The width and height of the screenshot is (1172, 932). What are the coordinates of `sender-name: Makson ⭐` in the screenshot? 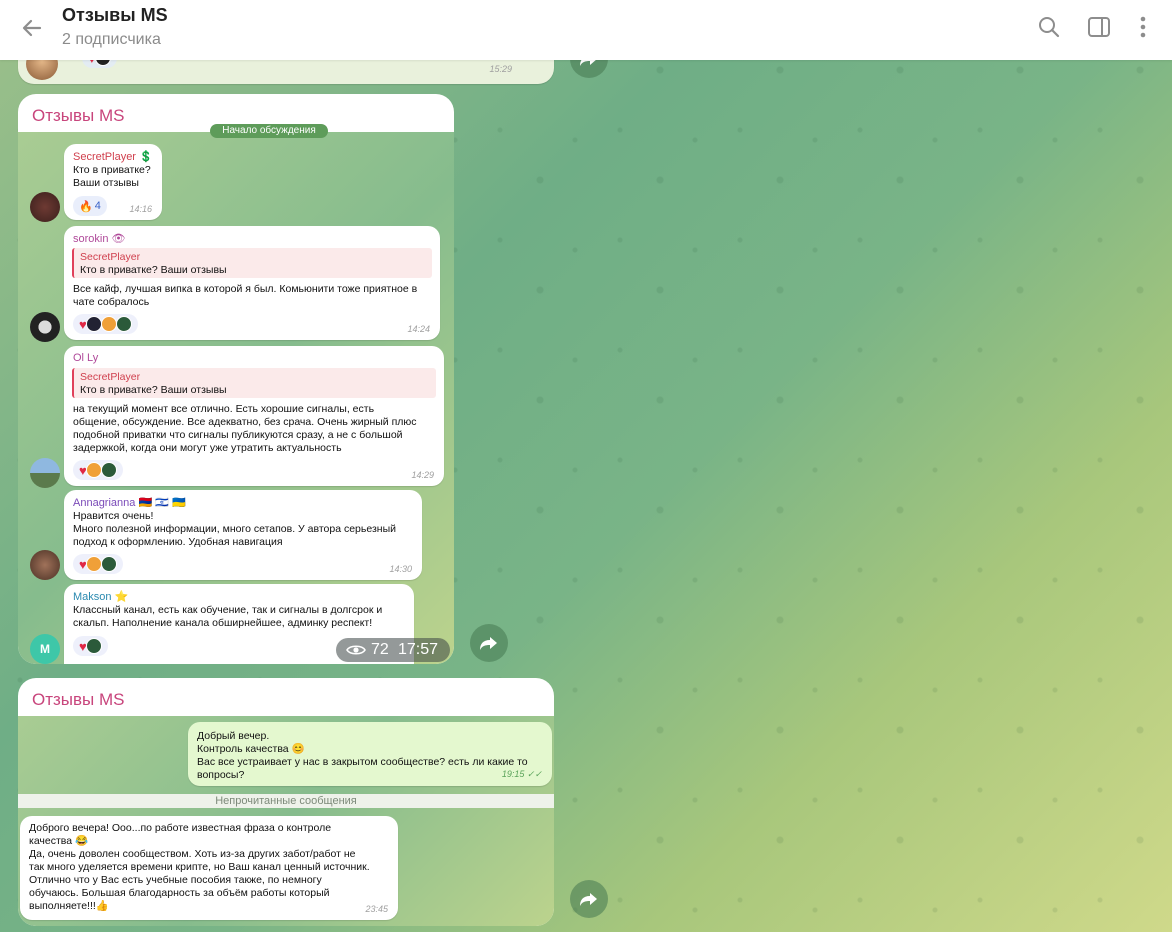 It's located at (100, 596).